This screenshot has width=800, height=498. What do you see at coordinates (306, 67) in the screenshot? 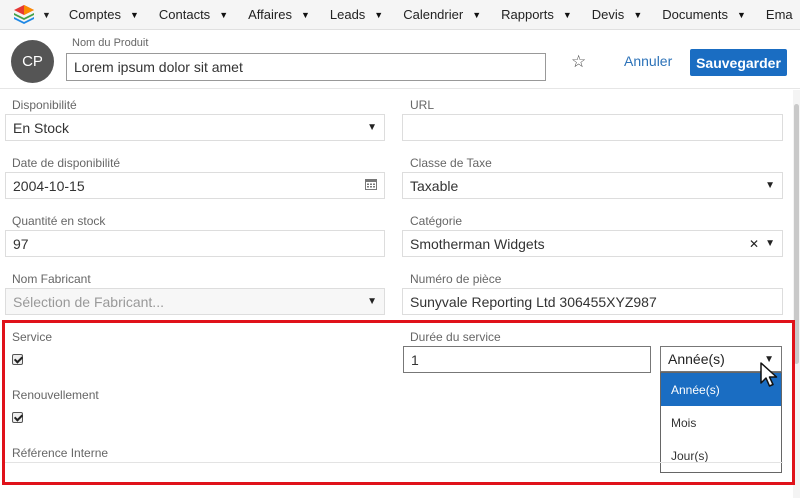
I see `product-name-input: Lorem ipsum dolor sit amet` at bounding box center [306, 67].